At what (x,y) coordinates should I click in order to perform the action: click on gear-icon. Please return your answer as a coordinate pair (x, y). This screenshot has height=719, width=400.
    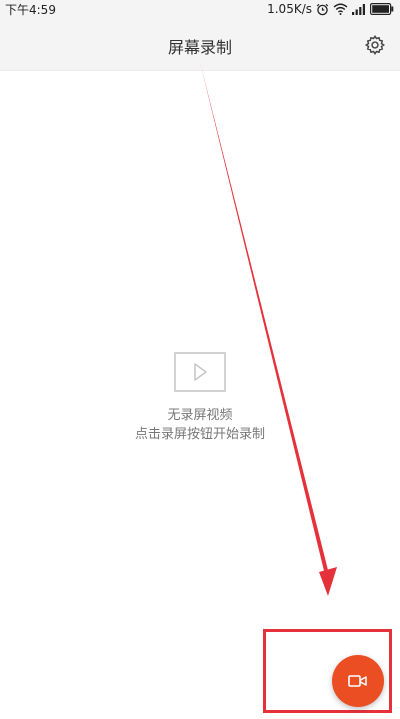
    Looking at the image, I should click on (375, 45).